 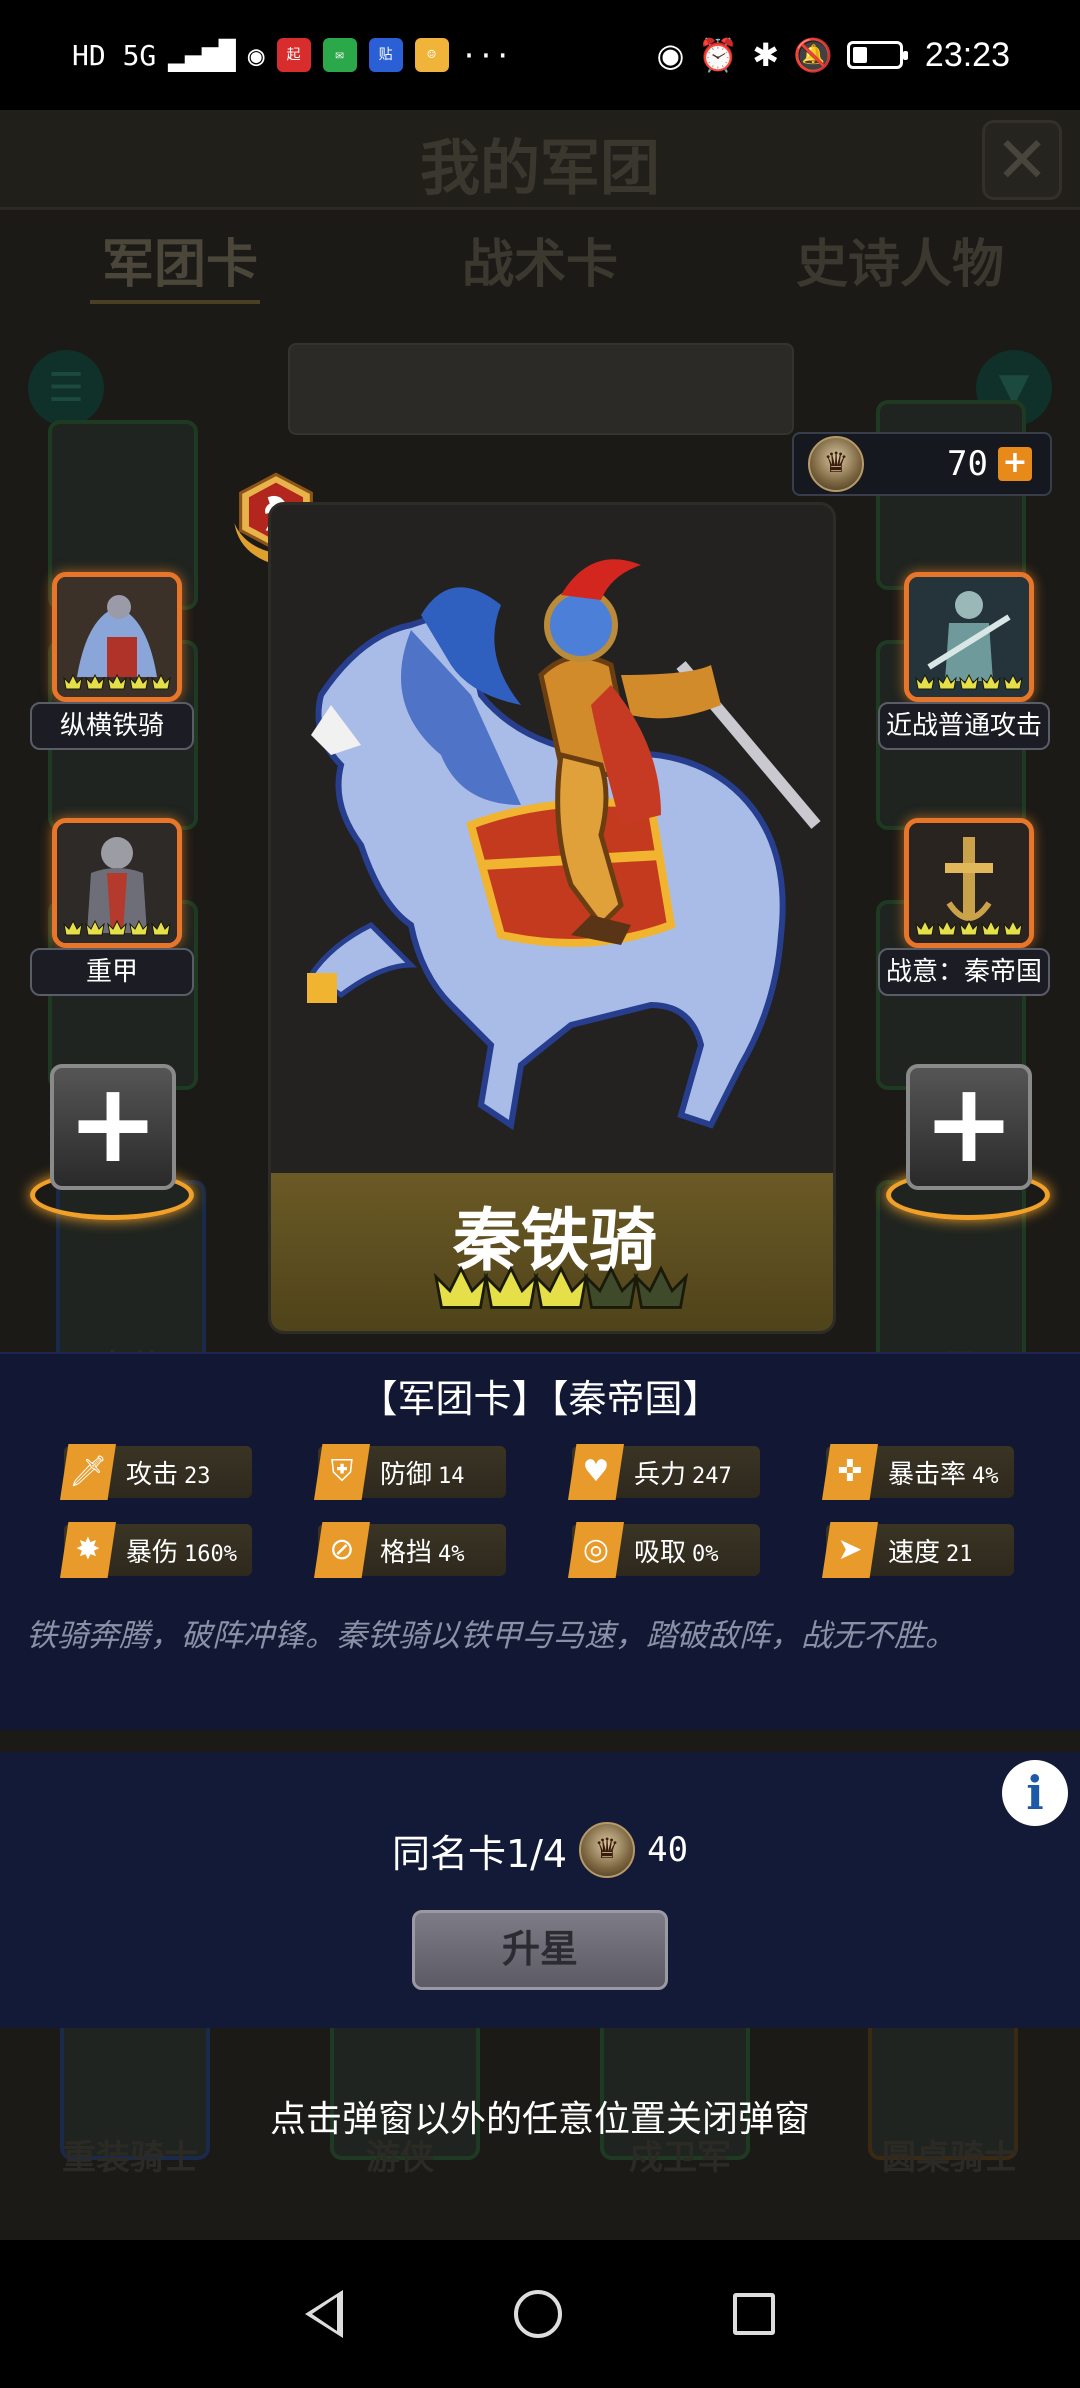 What do you see at coordinates (877, 55) in the screenshot?
I see `battery-icon` at bounding box center [877, 55].